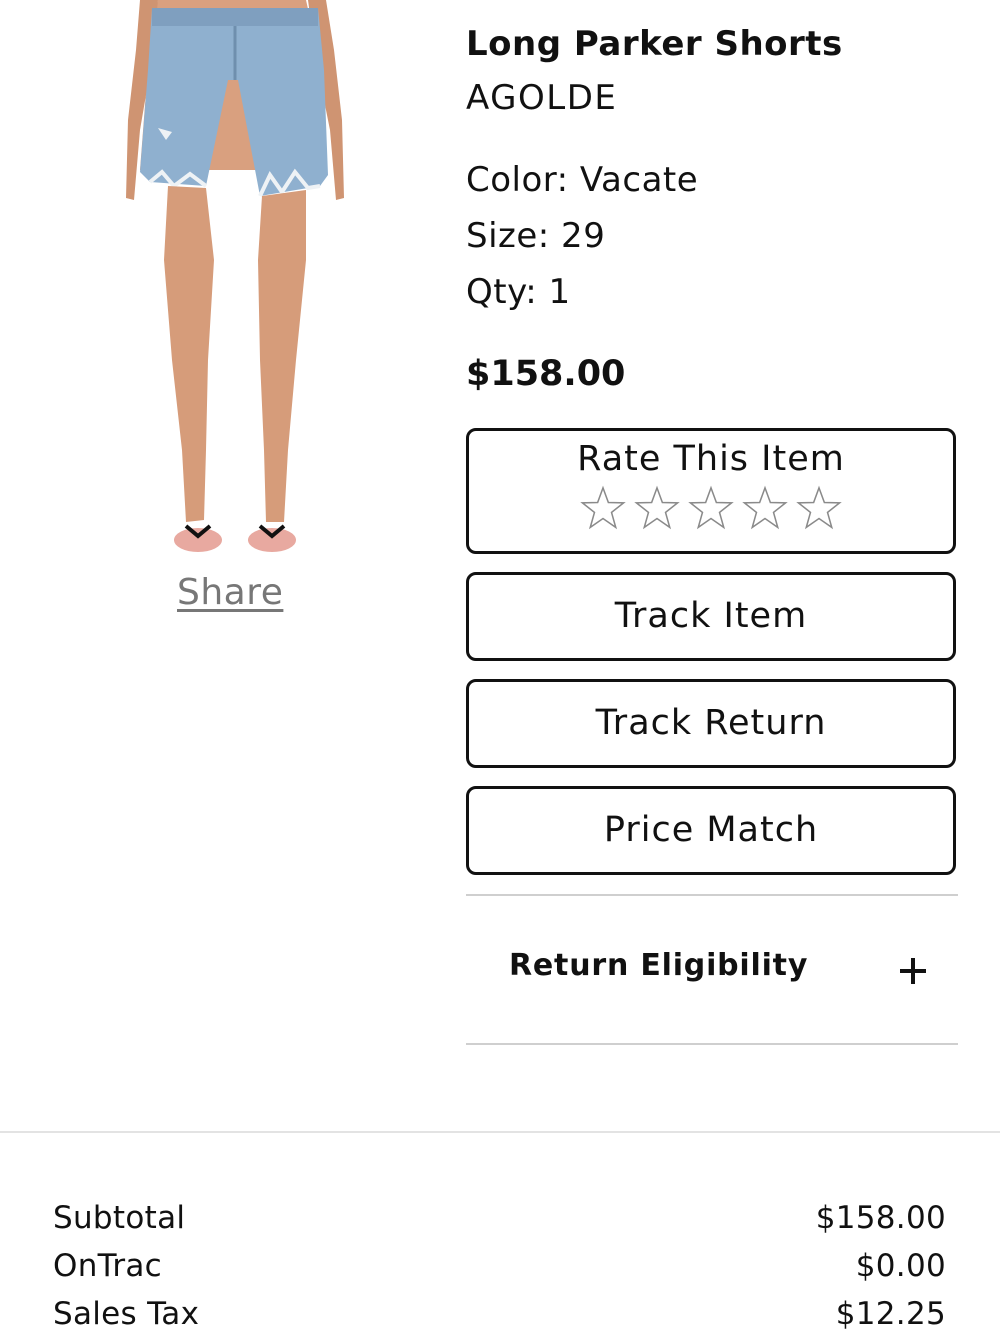 The image size is (1000, 1344). I want to click on rate-item-box: Rate This Item, so click(711, 491).